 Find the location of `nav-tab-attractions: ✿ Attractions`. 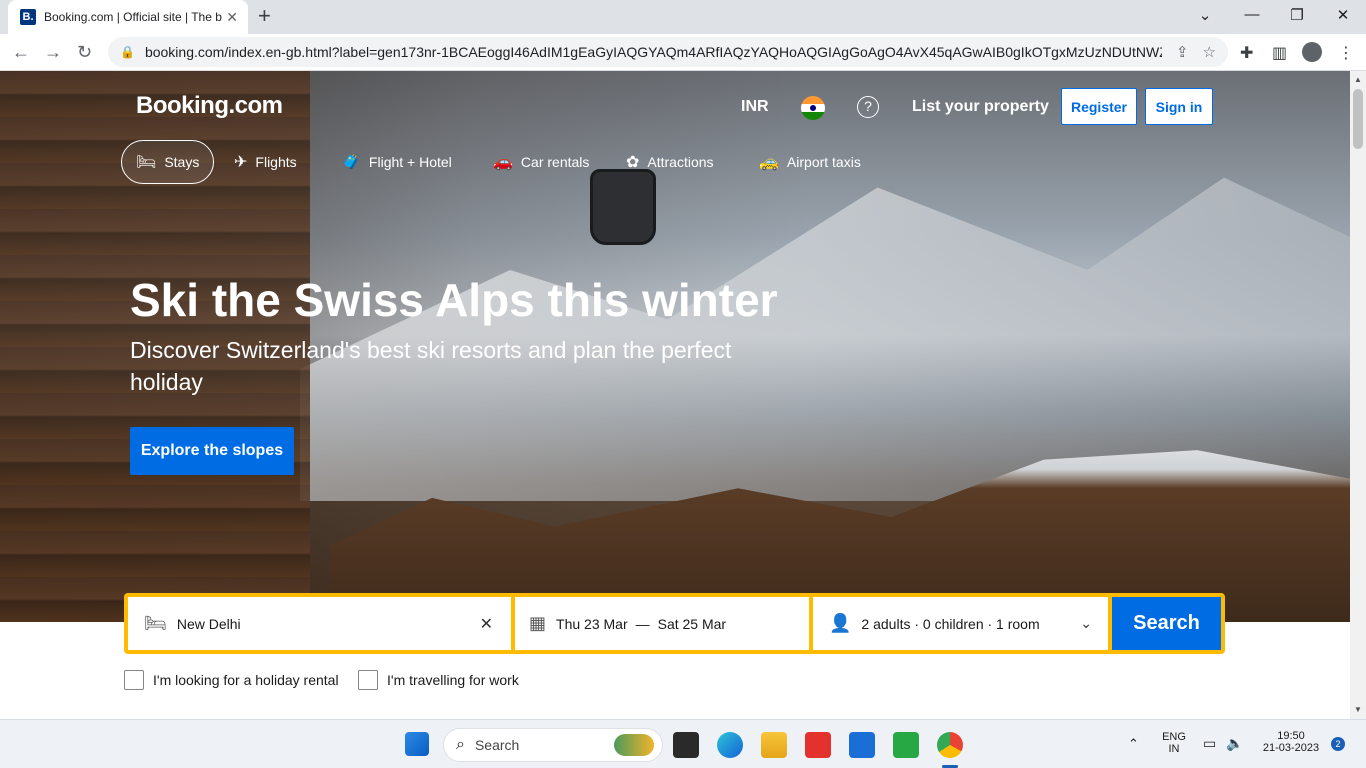

nav-tab-attractions: ✿ Attractions is located at coordinates (670, 162).